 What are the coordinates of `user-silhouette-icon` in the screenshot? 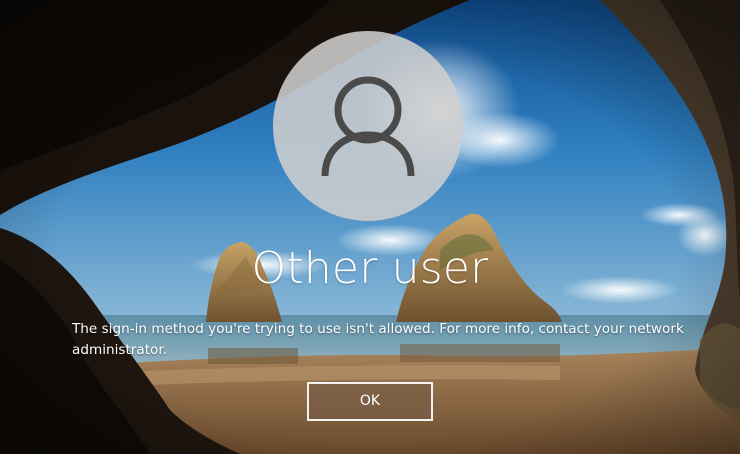 It's located at (368, 126).